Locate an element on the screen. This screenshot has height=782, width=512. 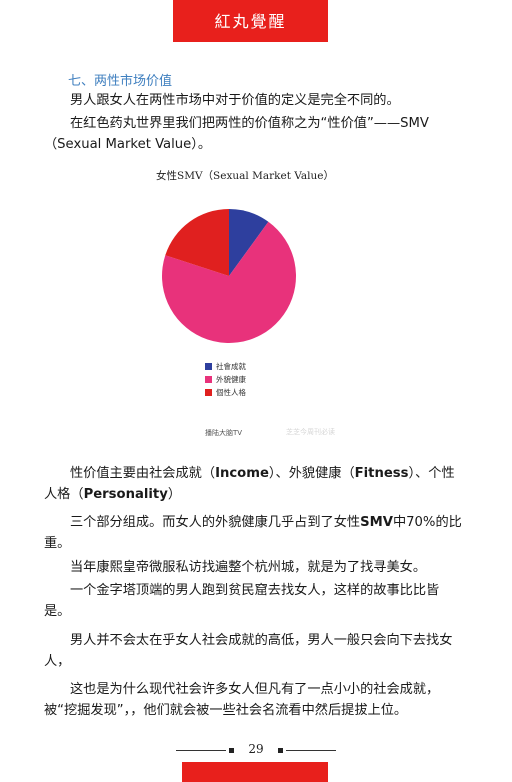
body-text: ） is located at coordinates (174, 494).